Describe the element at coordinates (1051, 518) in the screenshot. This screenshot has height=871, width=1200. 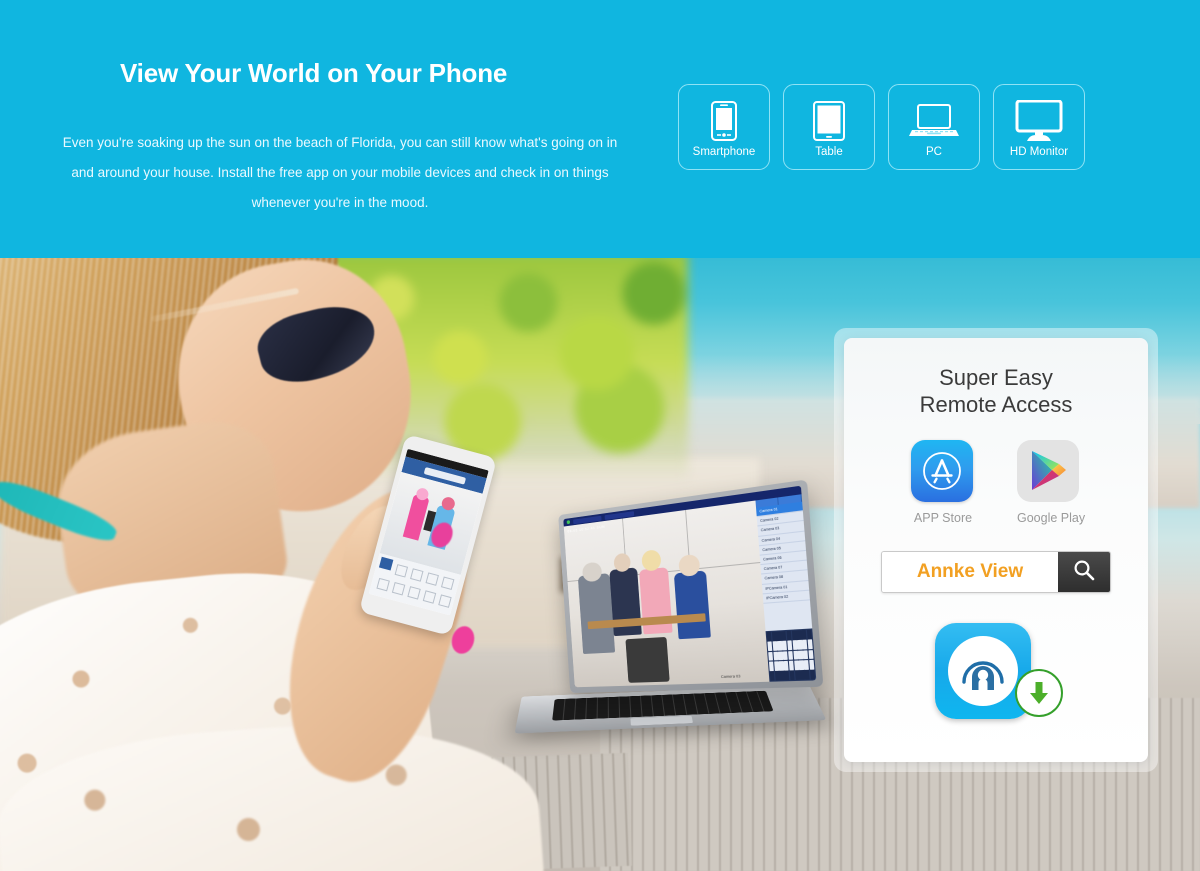
I see `store-label: Google Play` at that location.